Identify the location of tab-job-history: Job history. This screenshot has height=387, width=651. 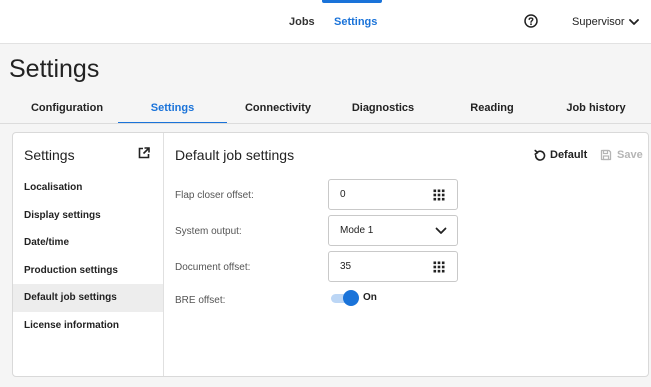
(596, 108).